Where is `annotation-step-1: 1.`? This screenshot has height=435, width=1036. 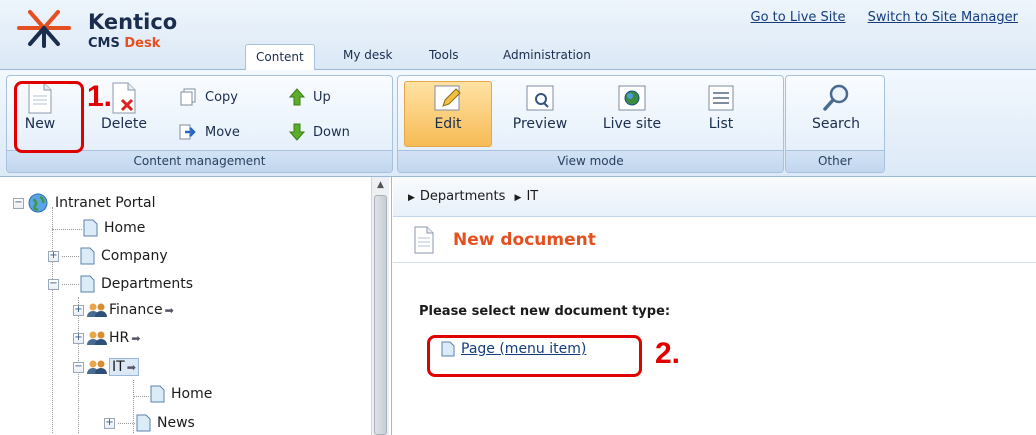
annotation-step-1: 1. is located at coordinates (100, 96).